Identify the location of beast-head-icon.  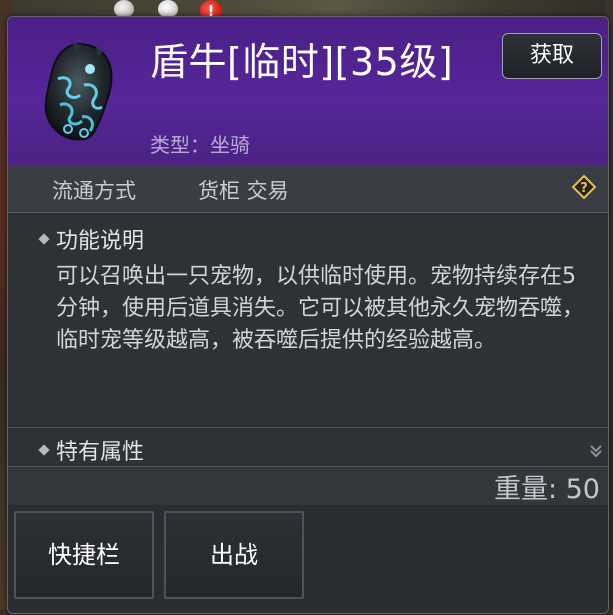
(79, 91).